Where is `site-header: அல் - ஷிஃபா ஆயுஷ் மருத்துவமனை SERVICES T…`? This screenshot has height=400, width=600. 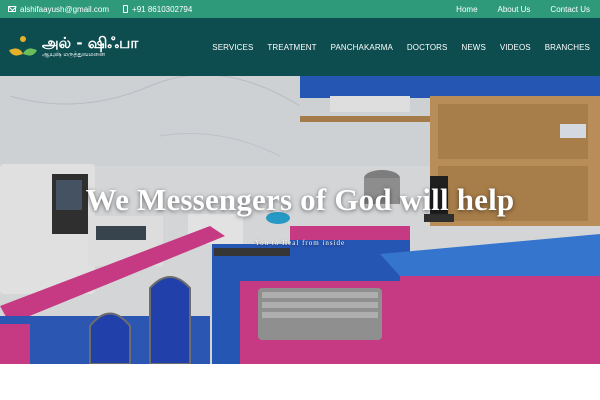 site-header: அல் - ஷிஃபா ஆயுஷ் மருத்துவமனை SERVICES T… is located at coordinates (300, 47).